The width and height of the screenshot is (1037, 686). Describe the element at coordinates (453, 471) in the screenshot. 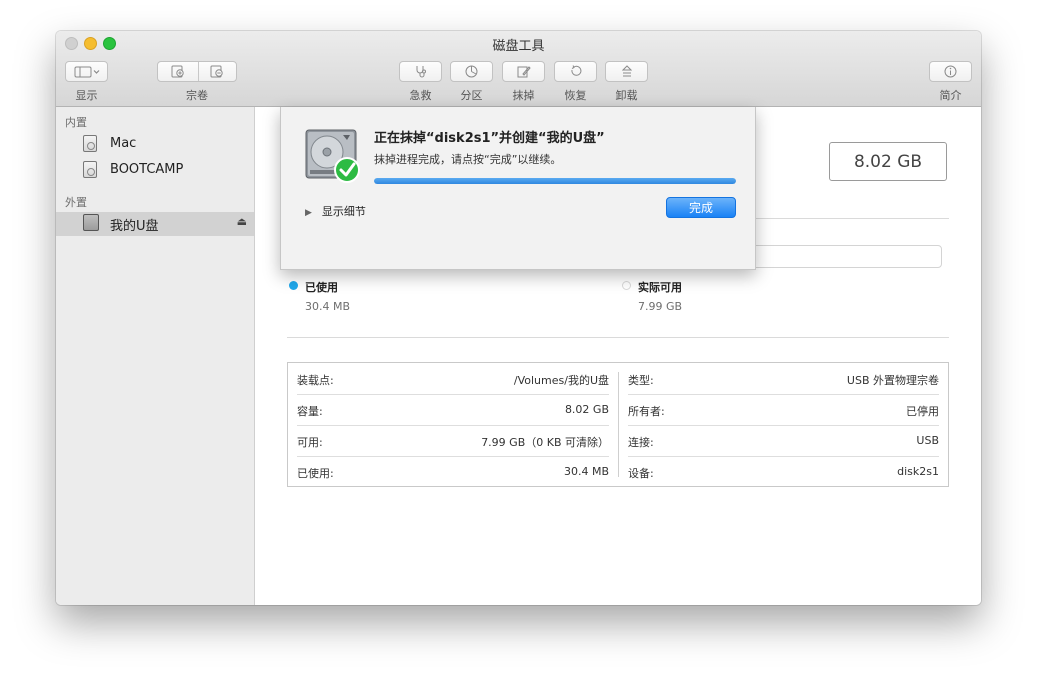

I see `info-row-used: 已使用: 30.4 MB` at that location.